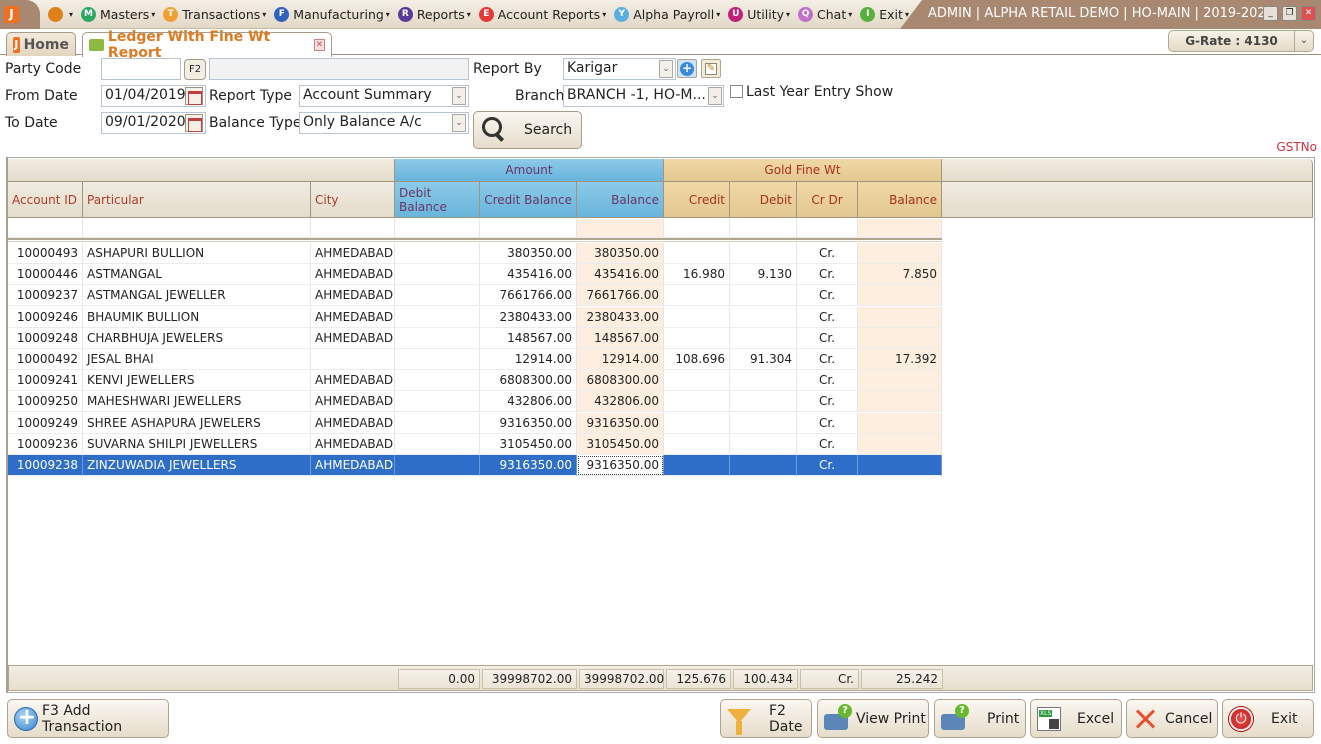  I want to click on party-code-input, so click(141, 69).